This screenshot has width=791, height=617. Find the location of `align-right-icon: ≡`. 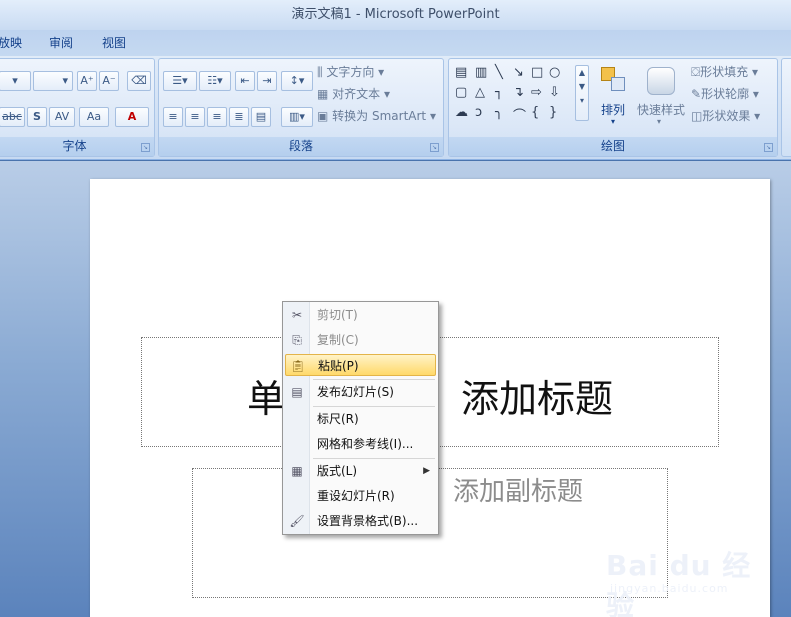

align-right-icon: ≡ is located at coordinates (217, 116).